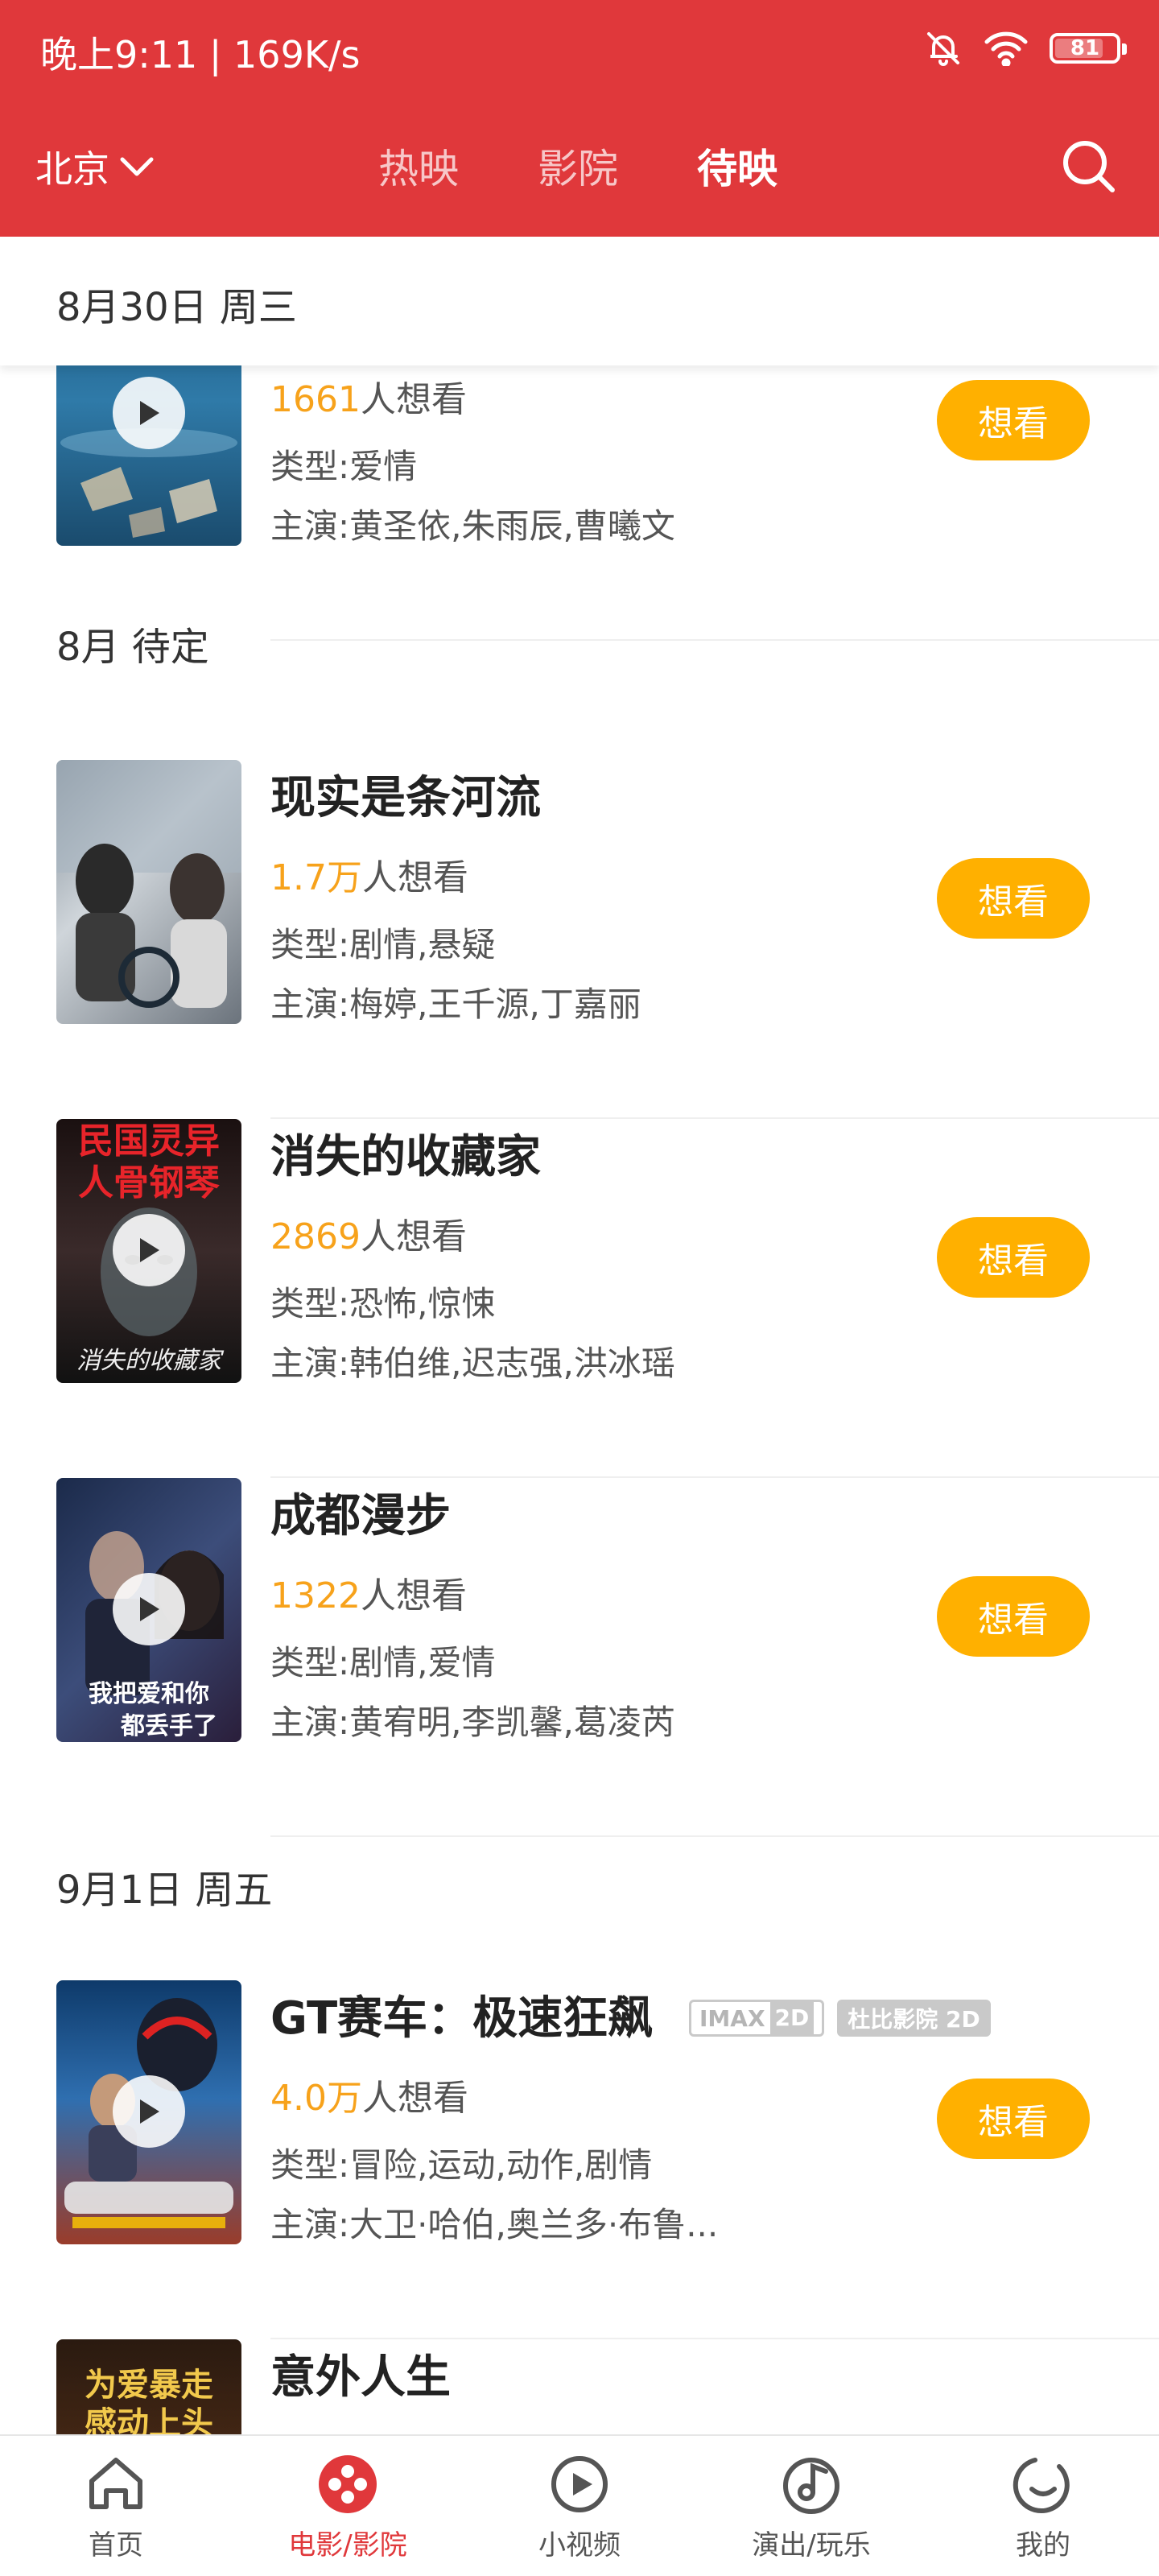  Describe the element at coordinates (578, 166) in the screenshot. I see `tab-cinemas: 影院` at that location.